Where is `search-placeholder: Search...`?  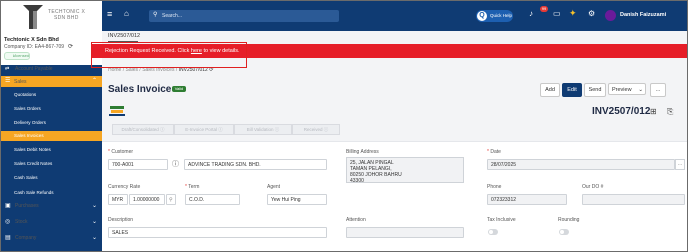
search-placeholder: Search... is located at coordinates (172, 15).